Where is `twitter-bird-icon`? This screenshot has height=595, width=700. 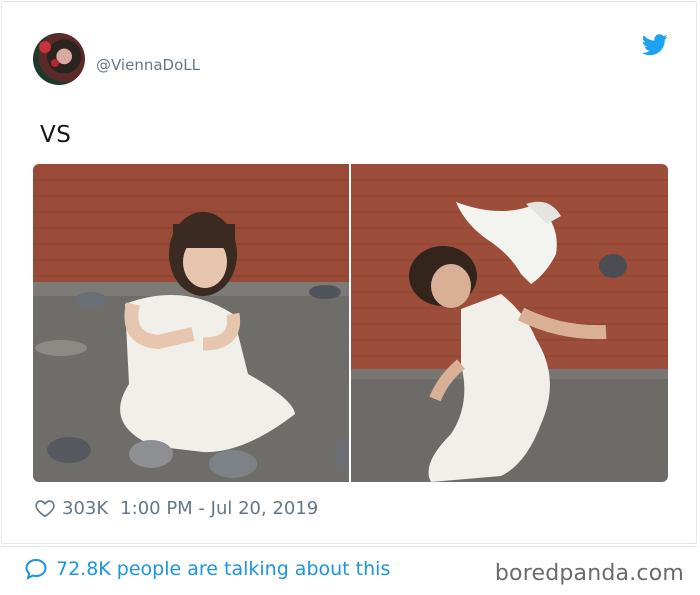 twitter-bird-icon is located at coordinates (655, 45).